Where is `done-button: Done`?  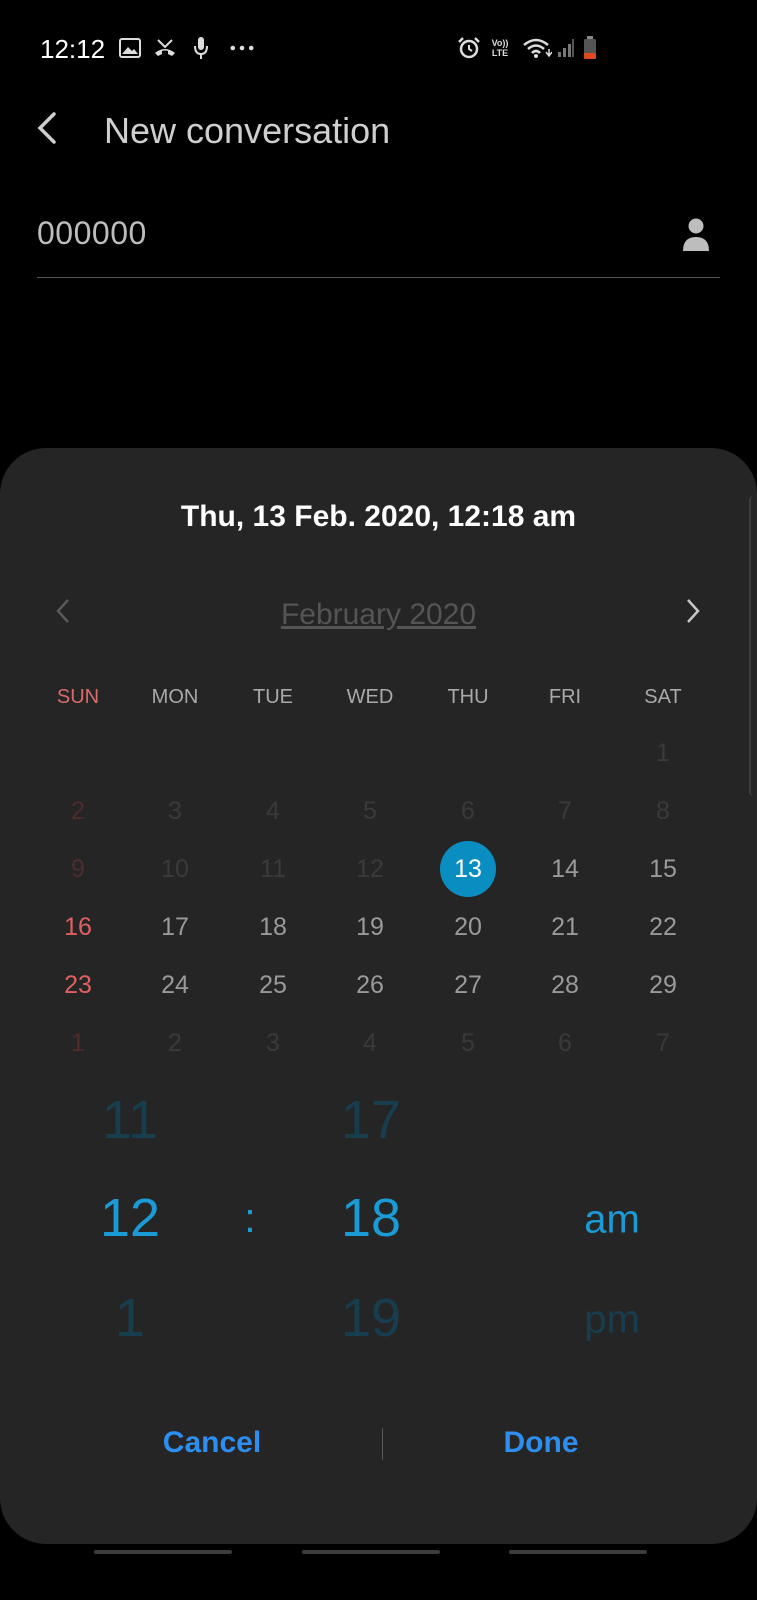
done-button: Done is located at coordinates (541, 1443).